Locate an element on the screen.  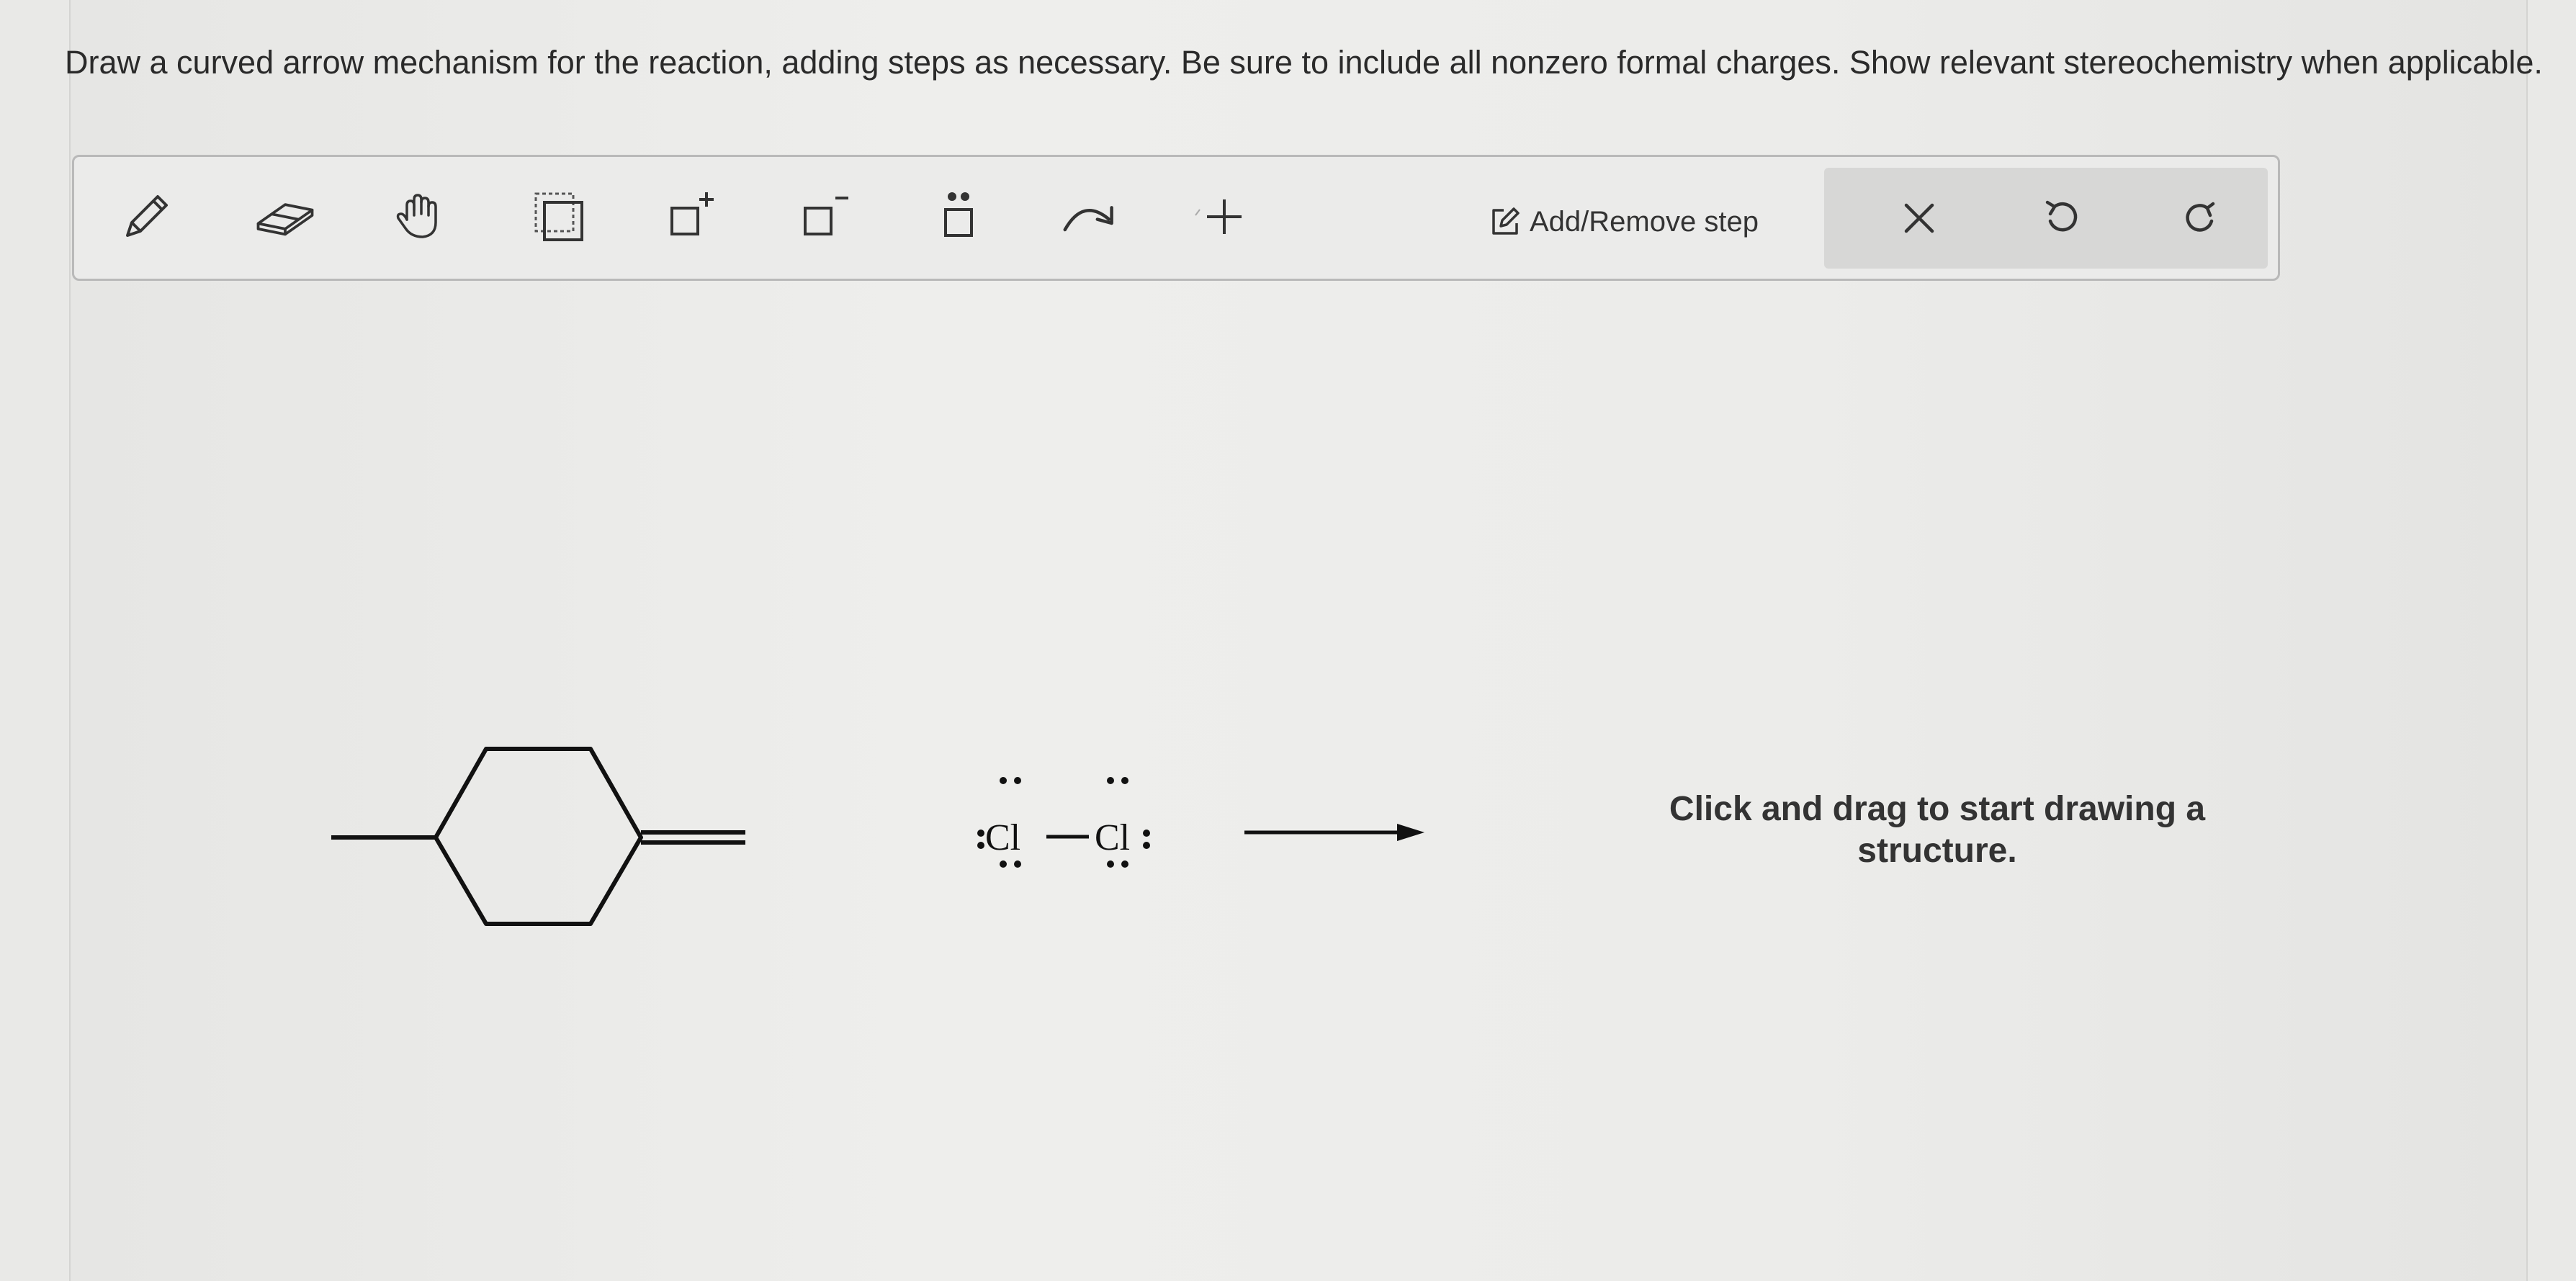
chlorine-atom-1: Cl is located at coordinates (1002, 837).